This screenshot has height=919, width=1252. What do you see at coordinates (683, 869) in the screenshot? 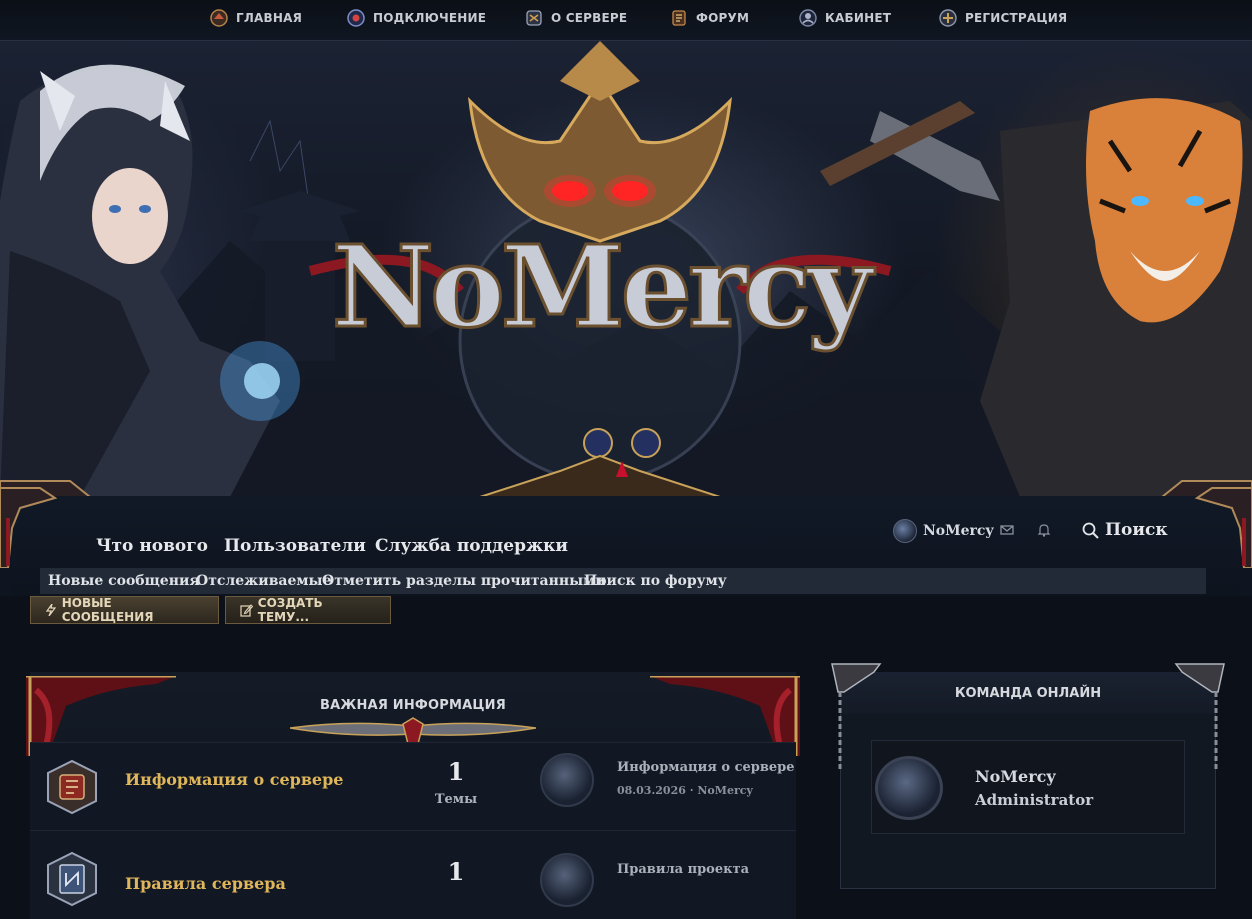
I see `last-post-title: Правила проекта` at bounding box center [683, 869].